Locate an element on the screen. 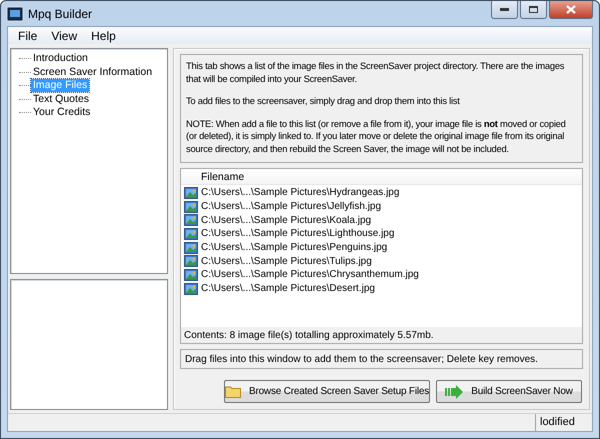  folder-icon is located at coordinates (232, 391).